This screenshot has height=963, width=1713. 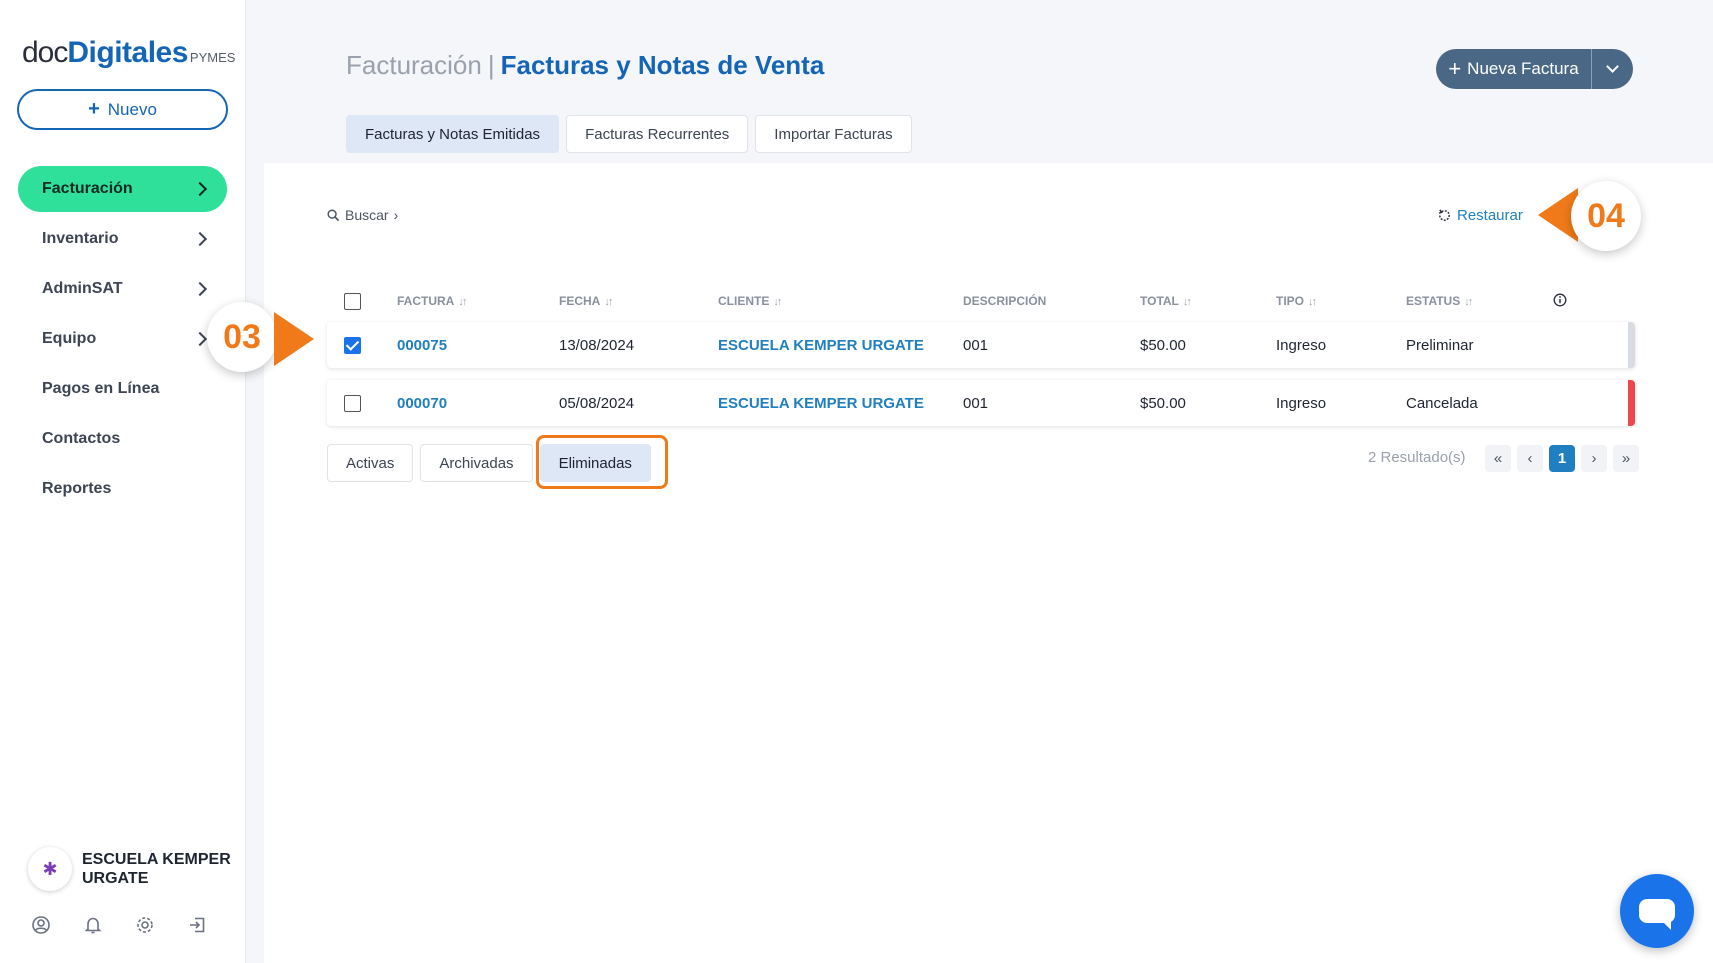 What do you see at coordinates (602, 462) in the screenshot?
I see `highlight-frame` at bounding box center [602, 462].